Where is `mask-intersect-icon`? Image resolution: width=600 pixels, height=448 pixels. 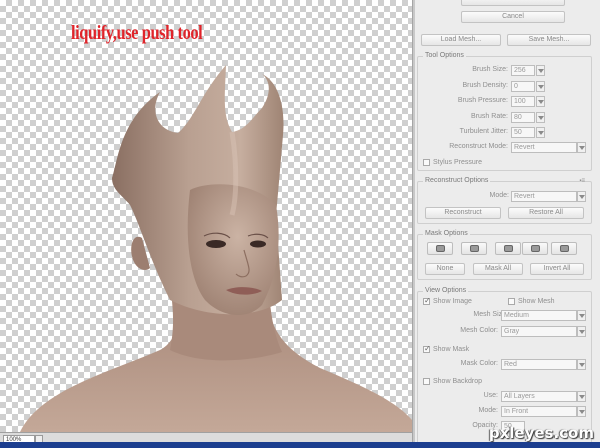 mask-intersect-icon is located at coordinates (535, 248).